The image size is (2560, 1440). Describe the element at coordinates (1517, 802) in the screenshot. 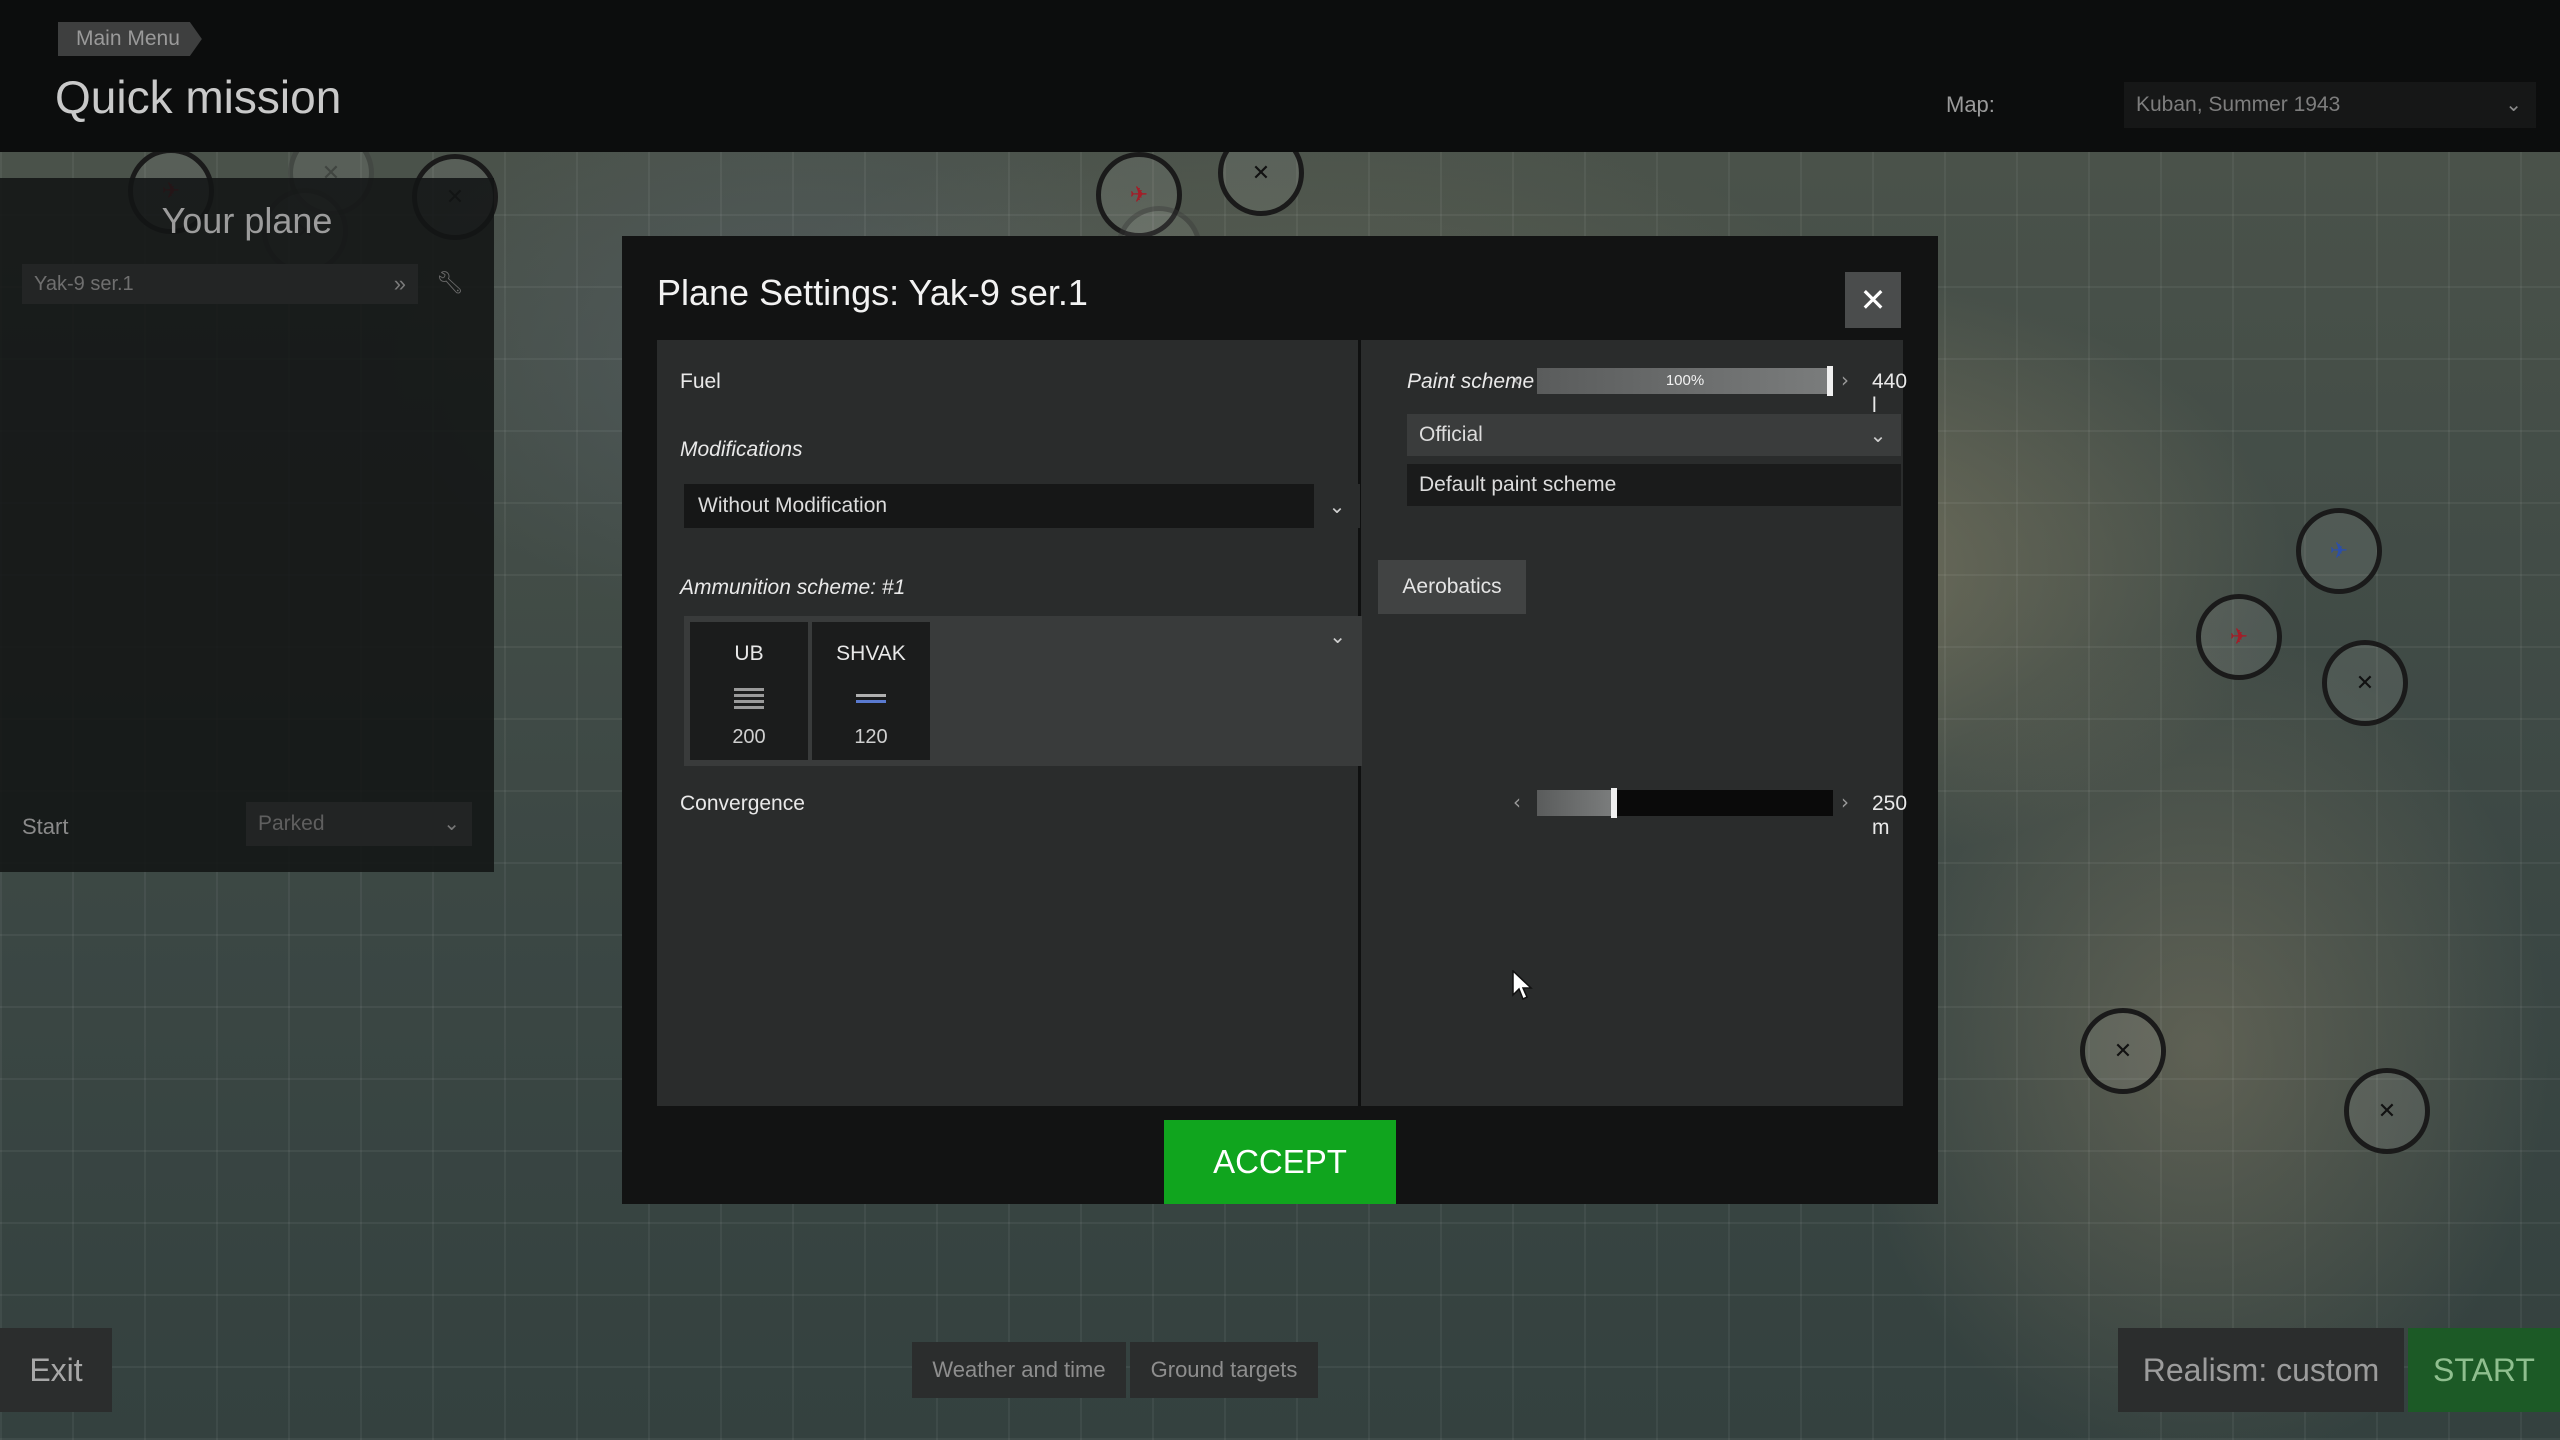

I see `convergence-decrease-arrow: ‹` at that location.